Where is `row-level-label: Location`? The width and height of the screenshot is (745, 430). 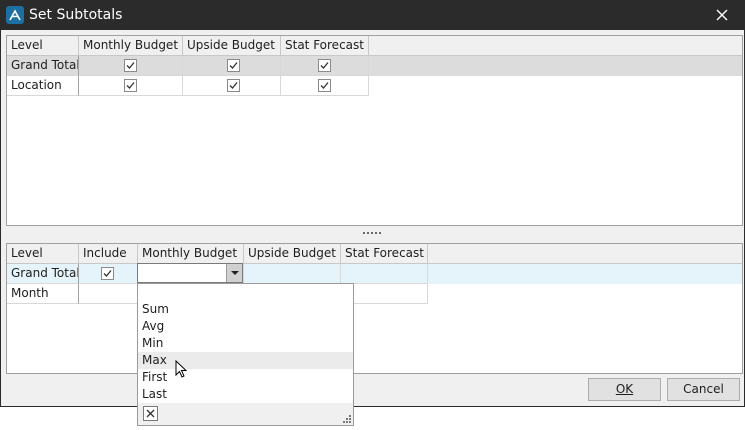
row-level-label: Location is located at coordinates (43, 86).